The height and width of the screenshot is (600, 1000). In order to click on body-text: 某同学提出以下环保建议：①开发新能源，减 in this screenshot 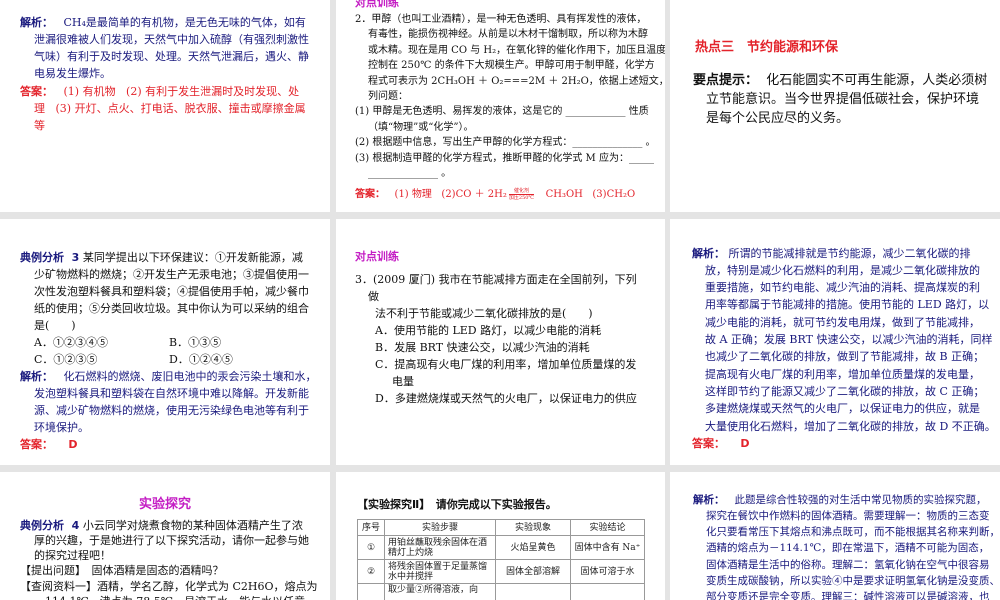, I will do `click(191, 257)`.